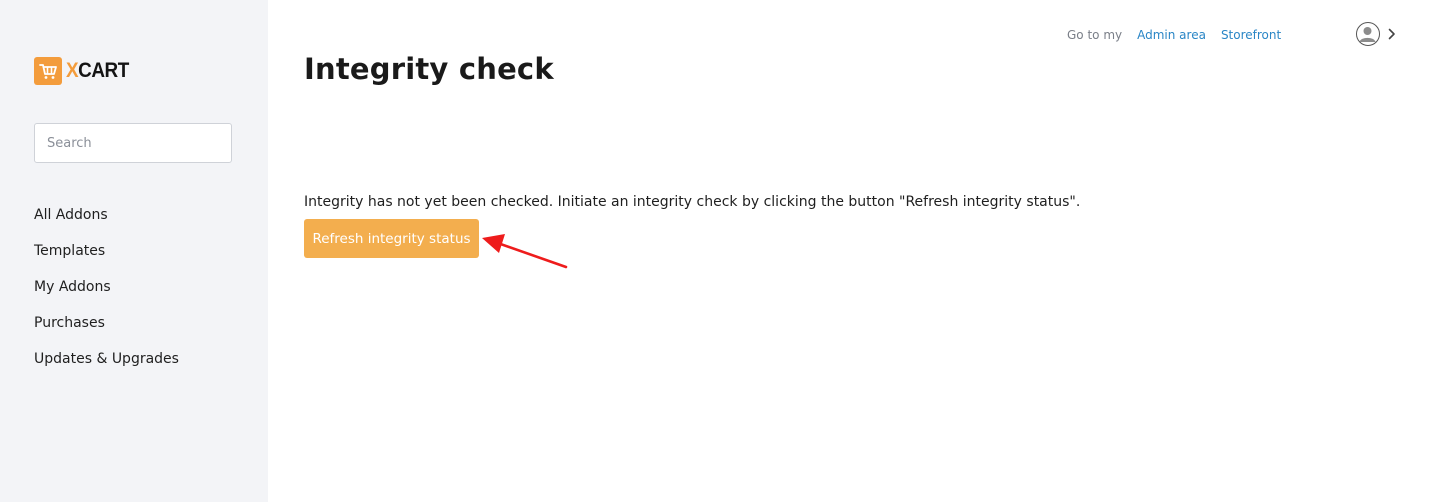 The height and width of the screenshot is (502, 1437). I want to click on cart-logo-icon, so click(48, 71).